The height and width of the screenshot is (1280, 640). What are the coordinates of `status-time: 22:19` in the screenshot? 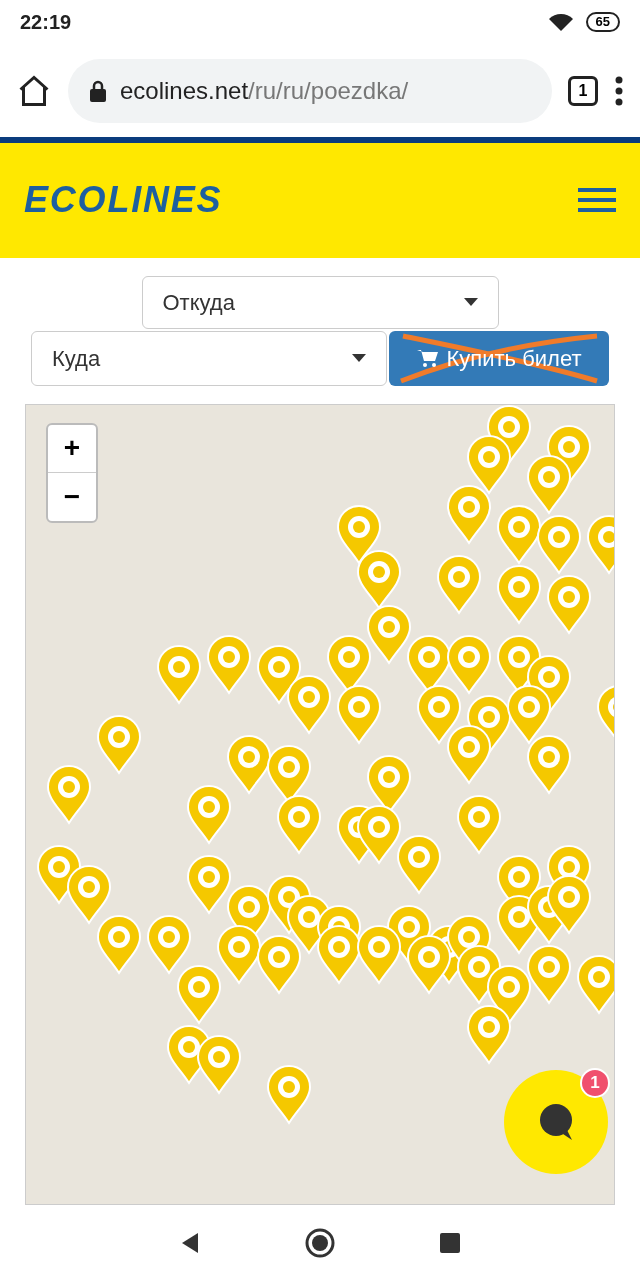 It's located at (46, 23).